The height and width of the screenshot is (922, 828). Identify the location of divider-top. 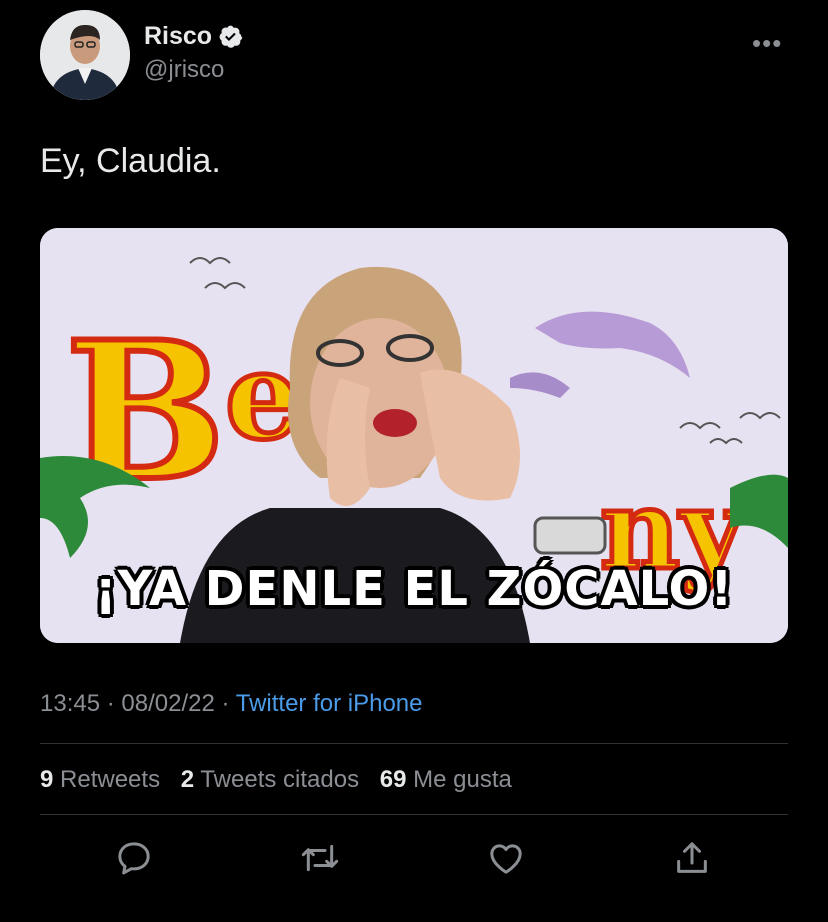
(414, 743).